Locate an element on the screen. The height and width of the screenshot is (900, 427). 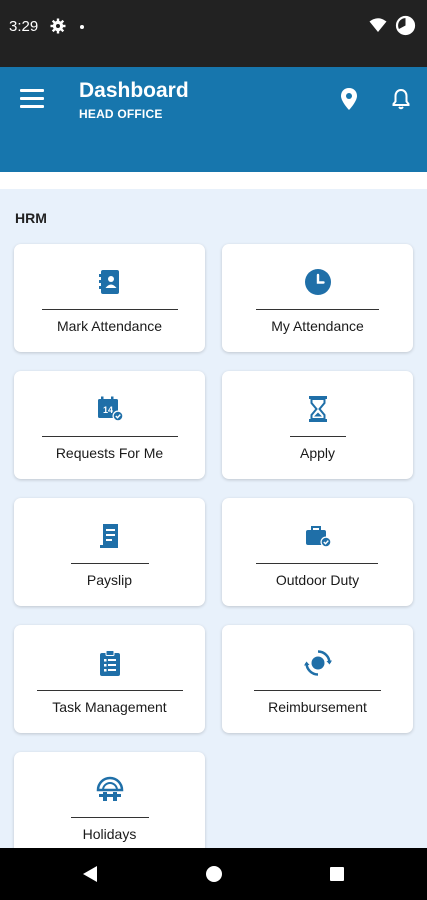
svg-text: 14 is located at coordinates (108, 410).